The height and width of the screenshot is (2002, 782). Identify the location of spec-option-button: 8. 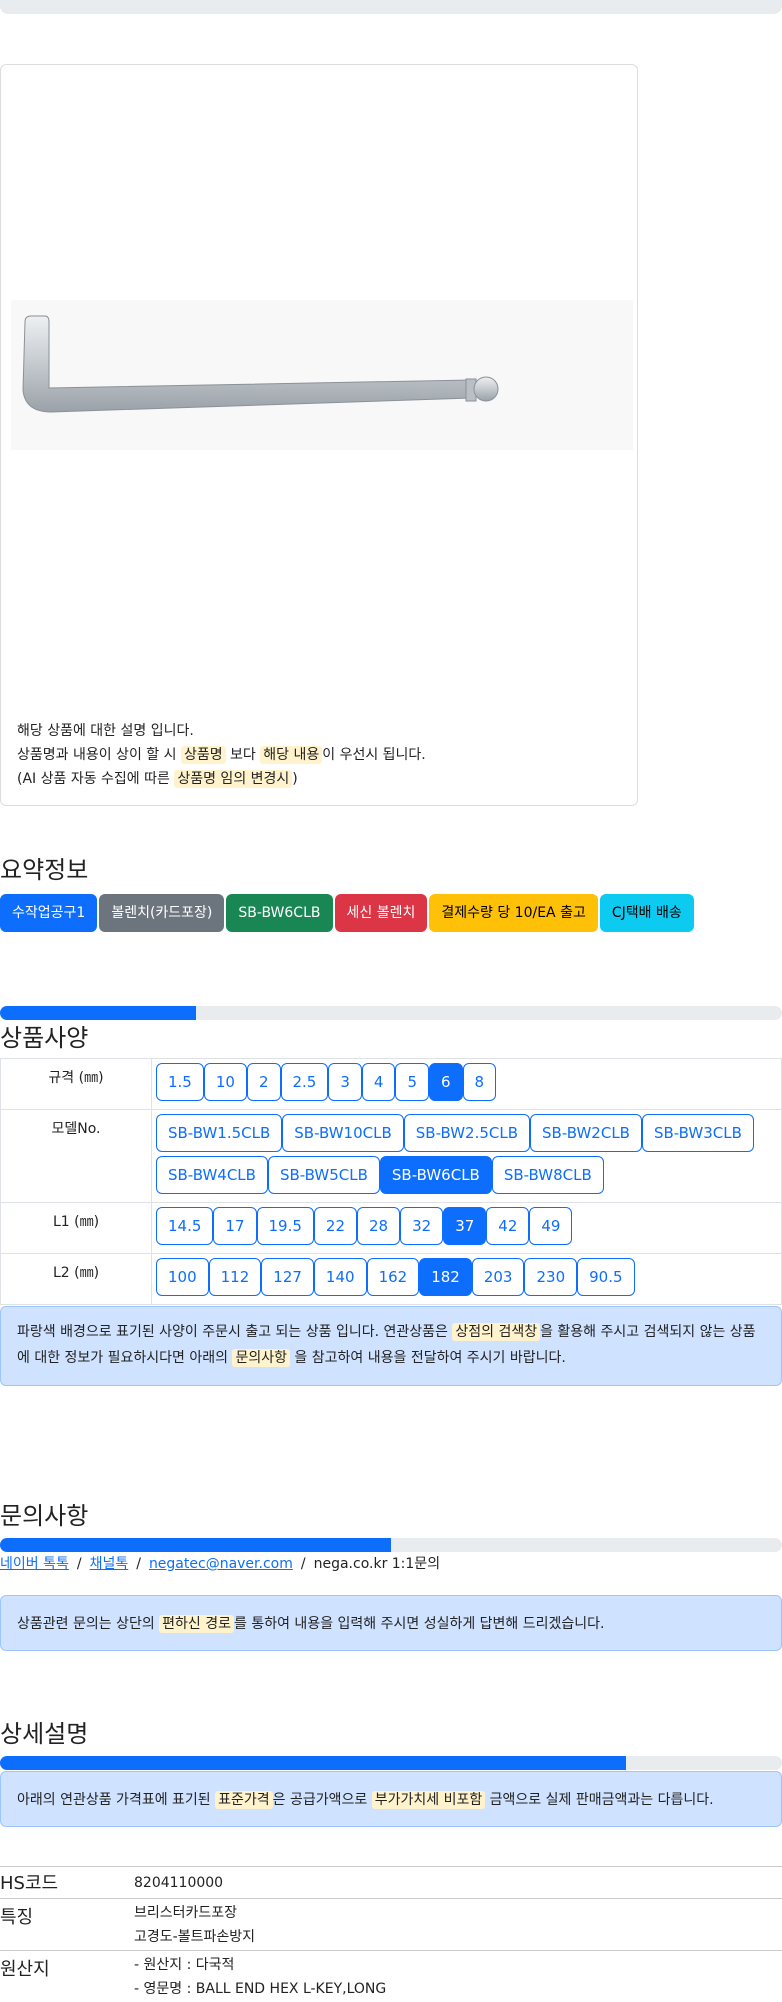
(479, 1082).